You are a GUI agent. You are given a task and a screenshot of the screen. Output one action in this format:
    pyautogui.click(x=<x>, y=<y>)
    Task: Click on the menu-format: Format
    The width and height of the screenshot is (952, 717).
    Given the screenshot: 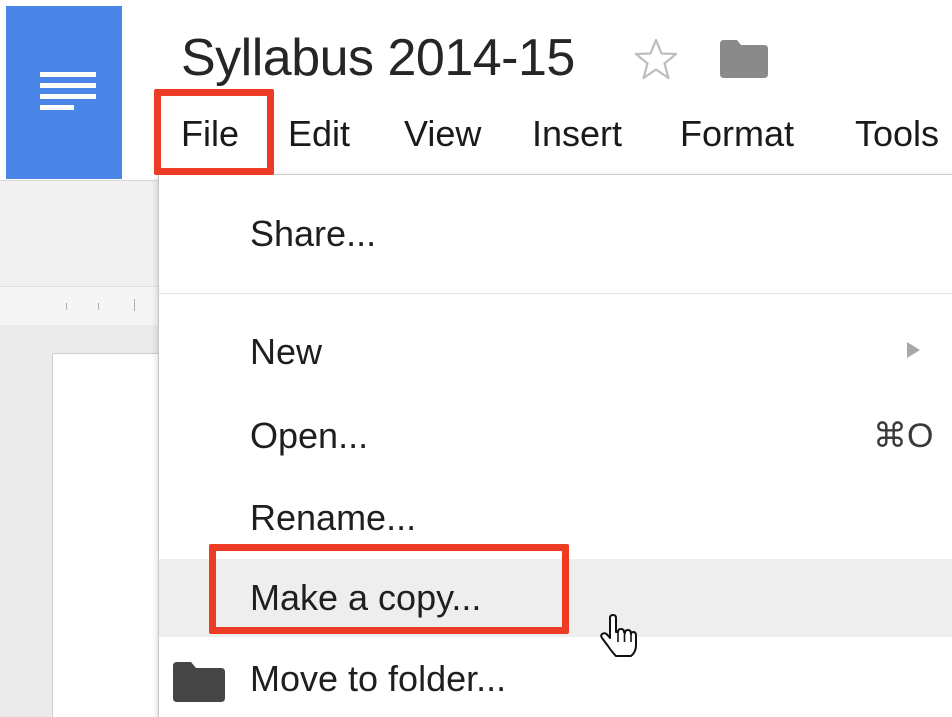 What is the action you would take?
    pyautogui.click(x=737, y=134)
    